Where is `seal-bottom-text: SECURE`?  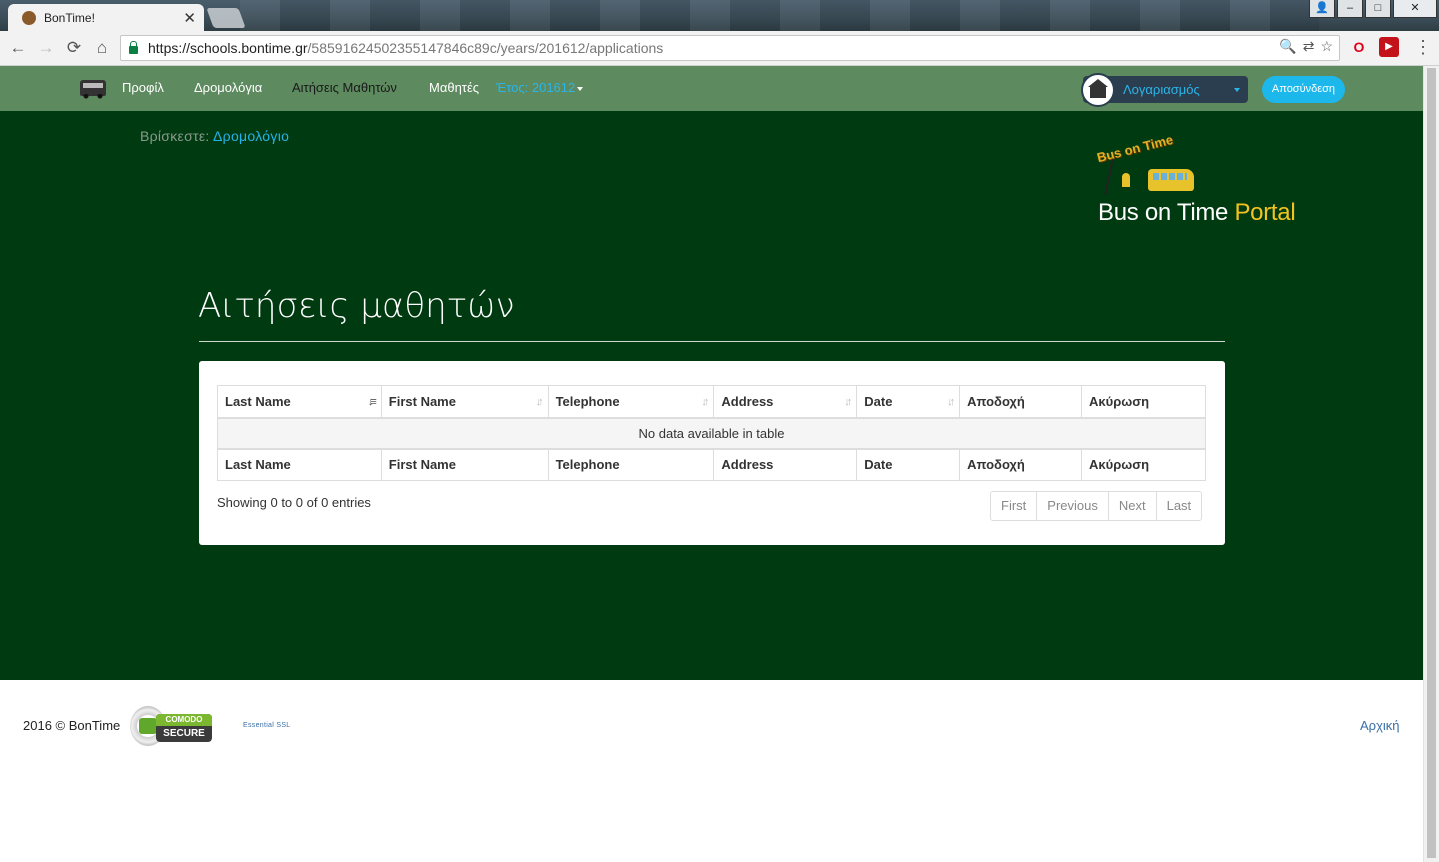 seal-bottom-text: SECURE is located at coordinates (184, 733).